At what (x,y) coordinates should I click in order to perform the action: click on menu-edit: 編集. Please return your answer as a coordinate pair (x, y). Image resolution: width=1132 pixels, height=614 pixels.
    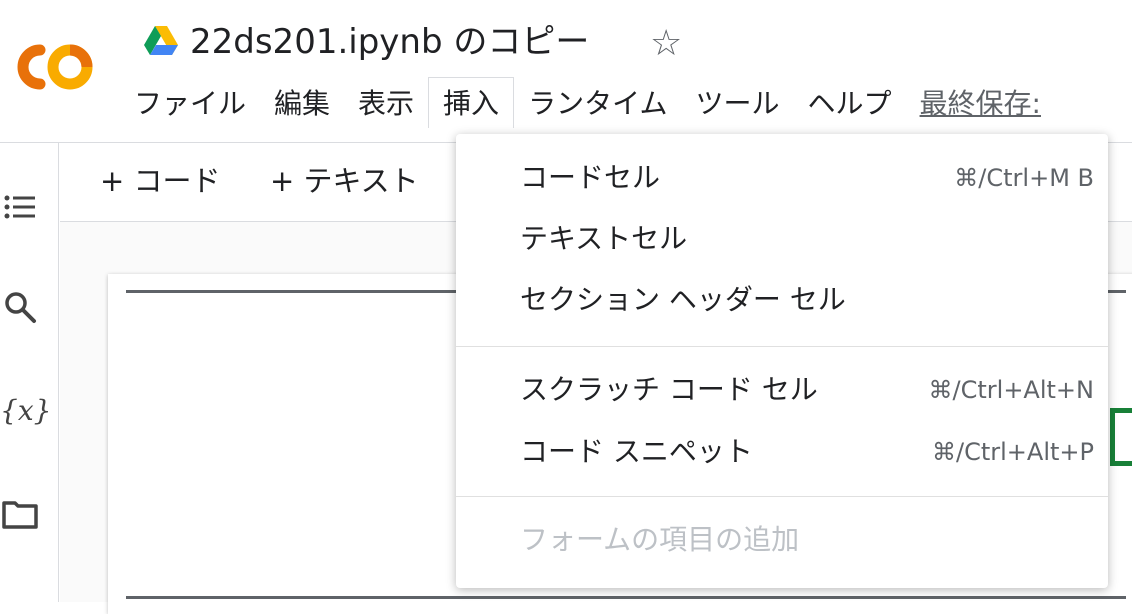
    Looking at the image, I should click on (302, 104).